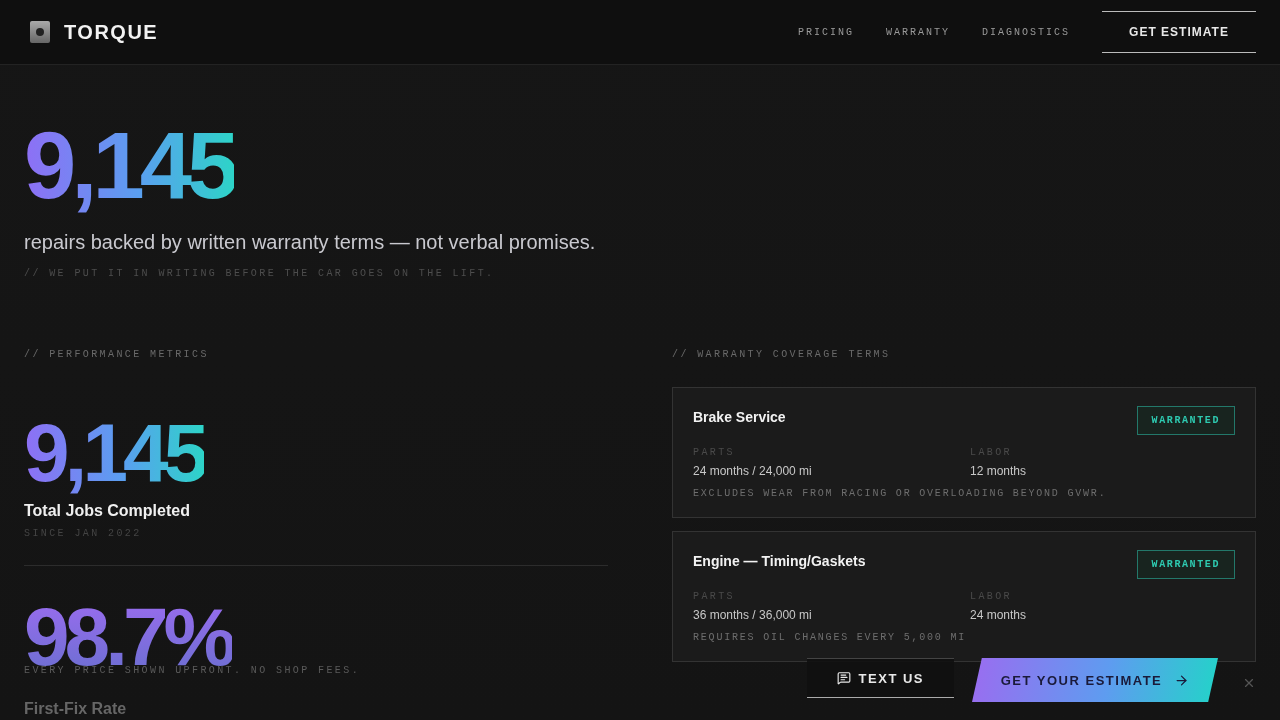 The image size is (1280, 720). I want to click on metric-label: Total Jobs Completed, so click(107, 511).